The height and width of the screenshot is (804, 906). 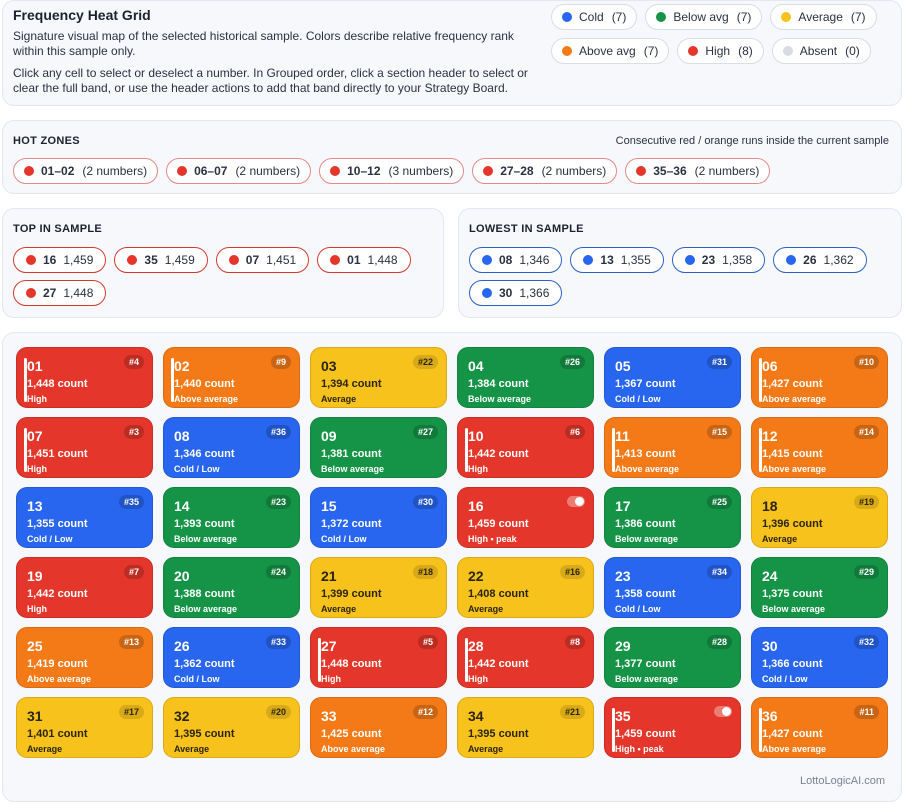 I want to click on hot-zone-chip: 27–28 (2 numbers), so click(x=545, y=171).